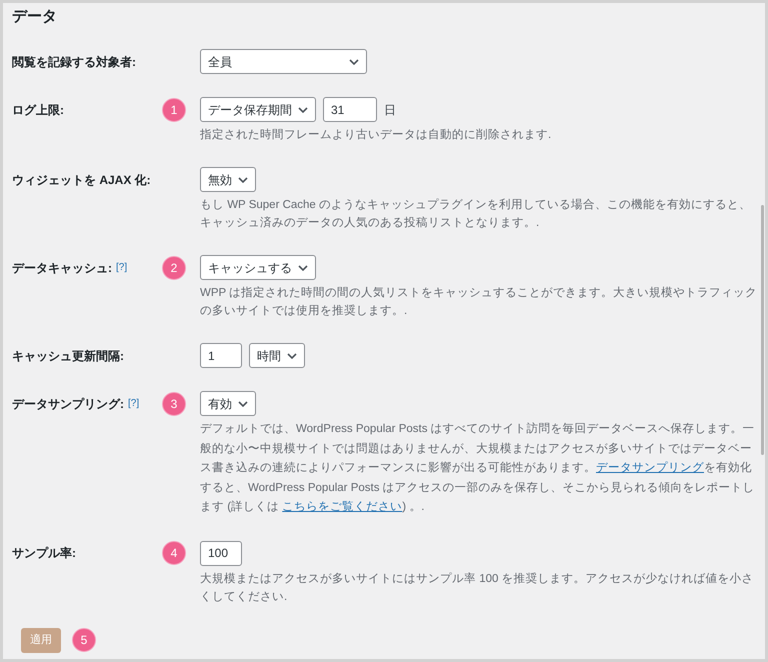  What do you see at coordinates (74, 62) in the screenshot?
I see `setting-label: 閲覧を記録する対象者:` at bounding box center [74, 62].